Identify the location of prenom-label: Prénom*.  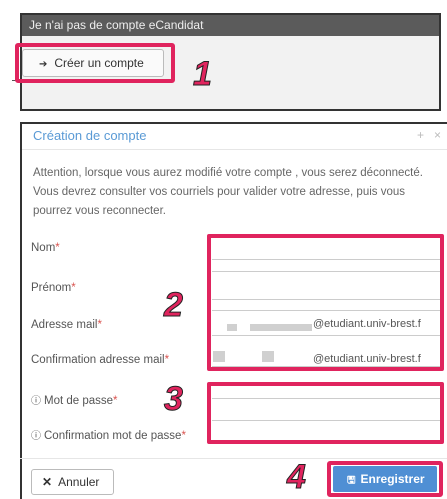
(53, 288).